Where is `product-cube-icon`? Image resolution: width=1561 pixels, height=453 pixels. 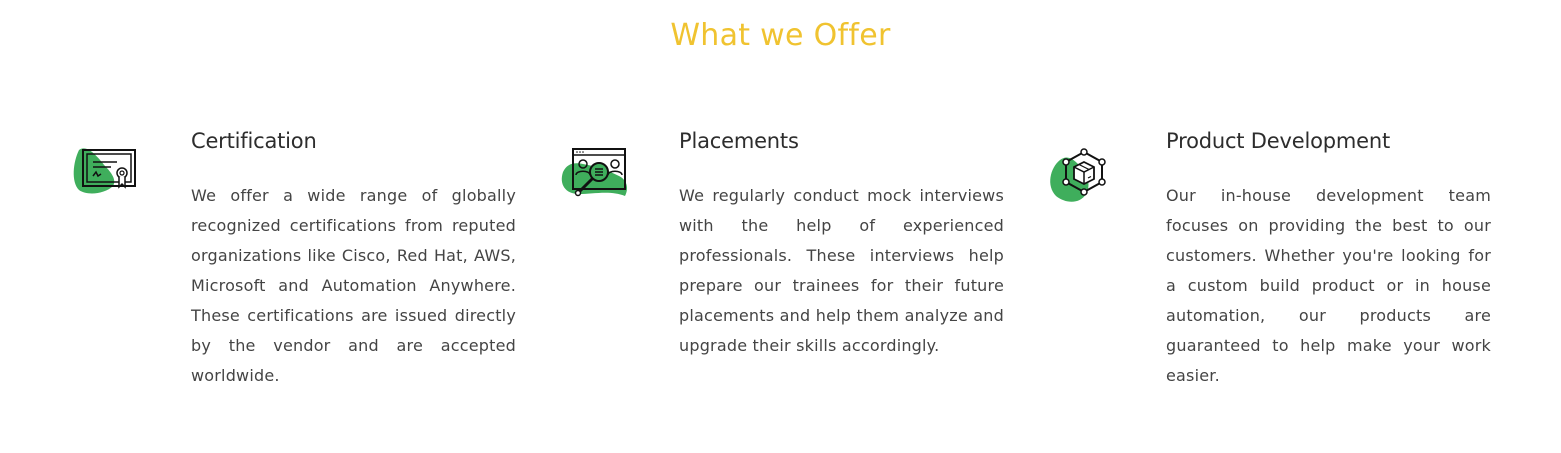 product-cube-icon is located at coordinates (1083, 179).